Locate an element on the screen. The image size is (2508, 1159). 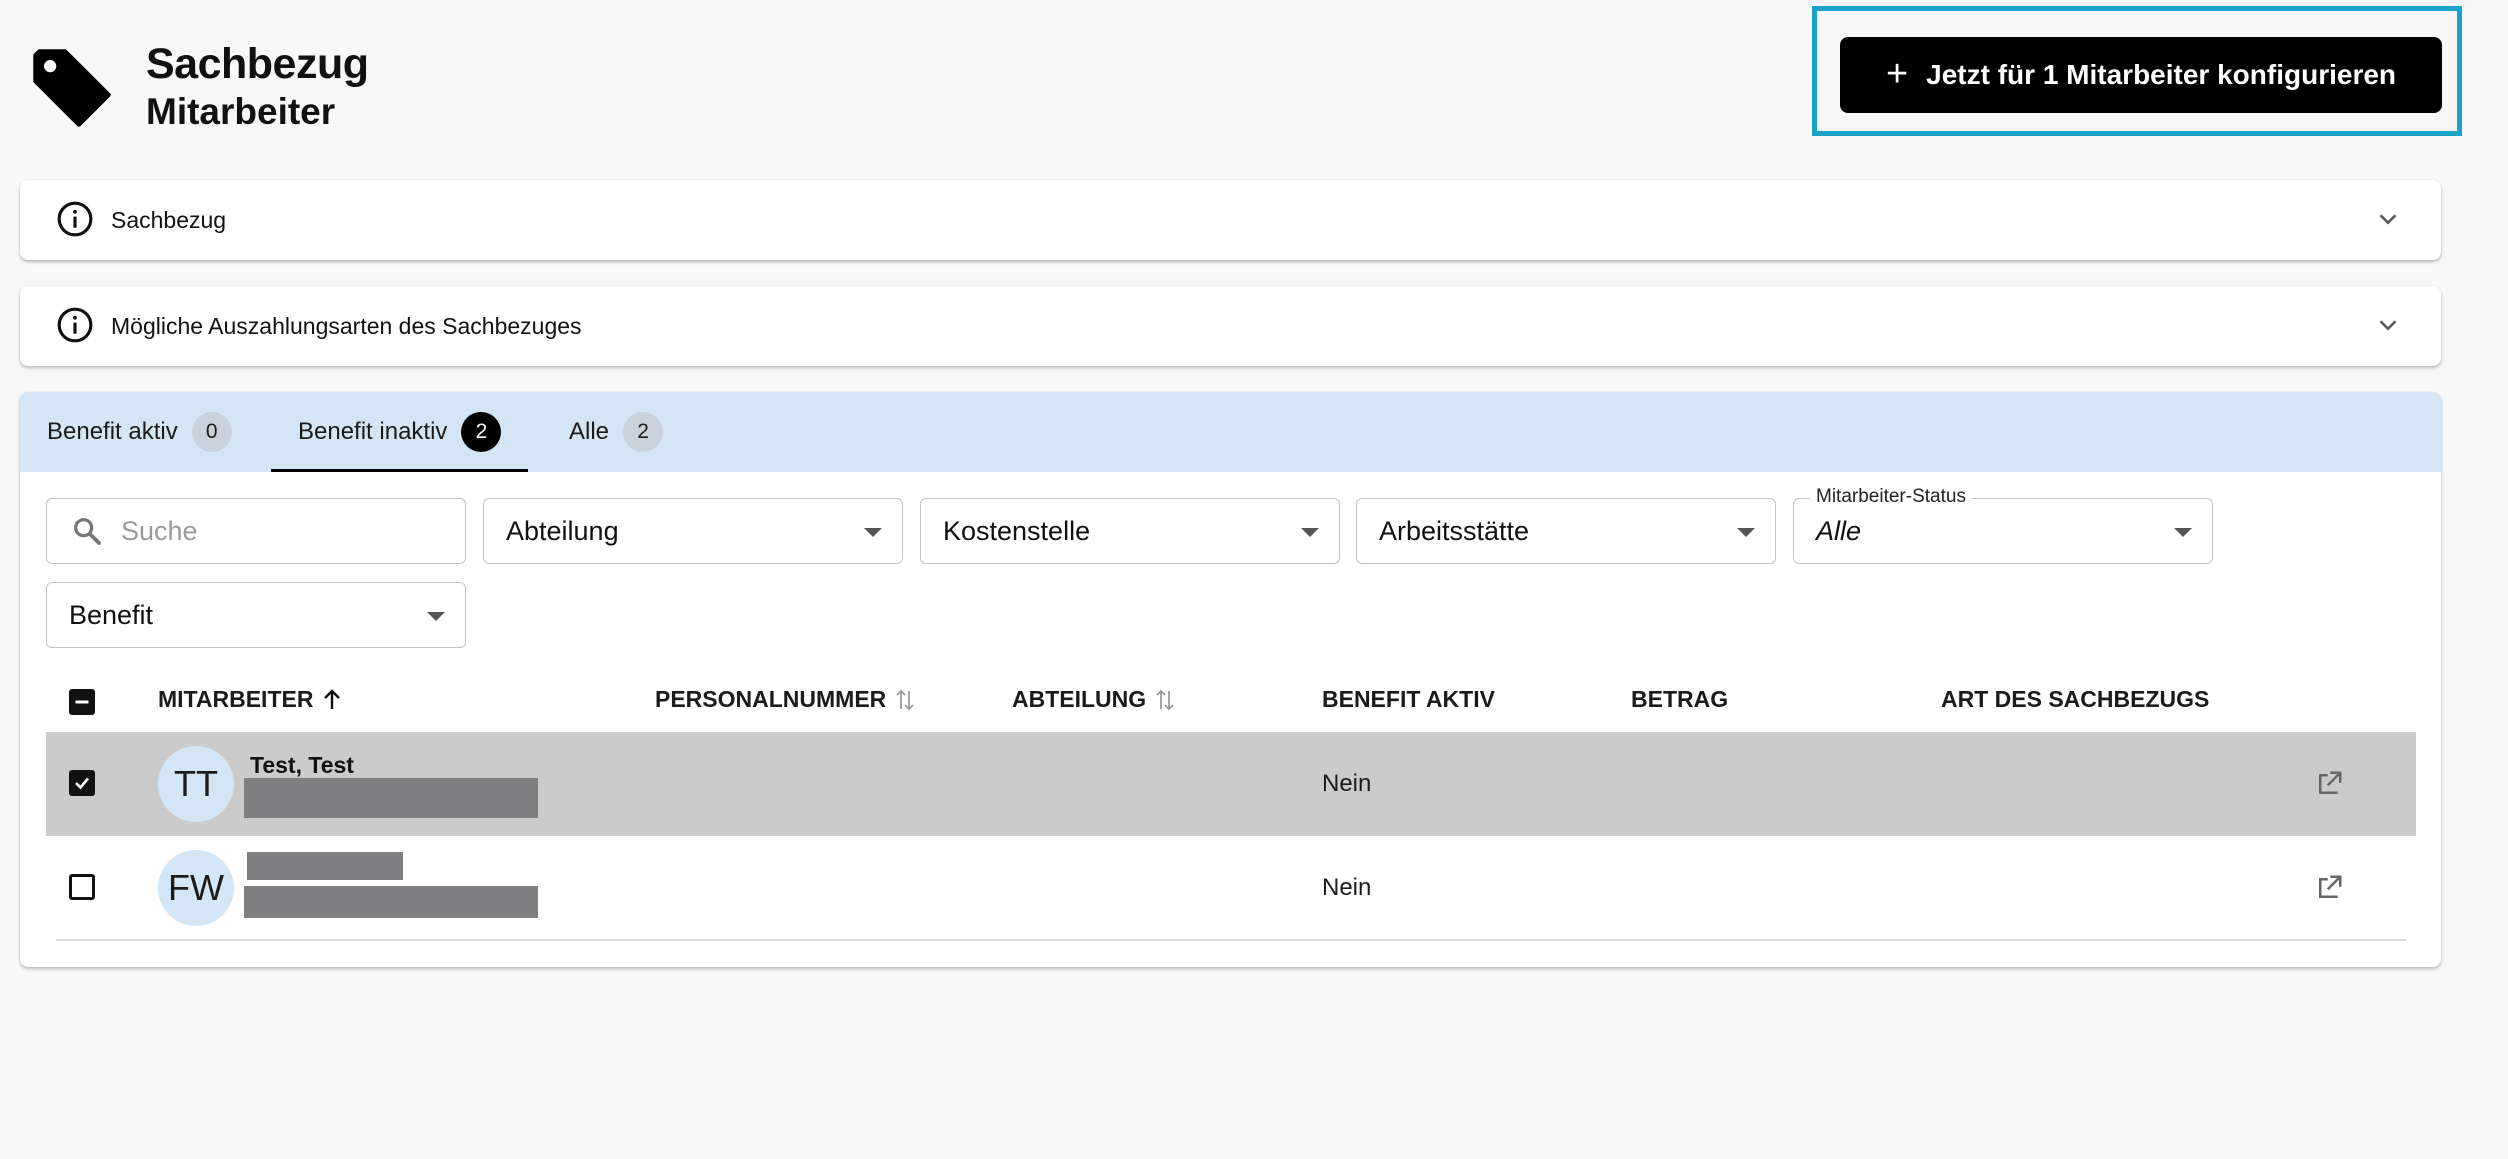
table-row: FW Nein is located at coordinates (1231, 888).